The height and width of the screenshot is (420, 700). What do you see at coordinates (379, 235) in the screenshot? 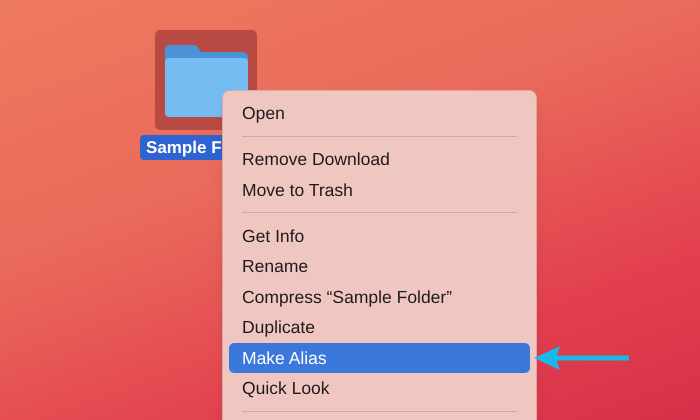
I see `menu-item: Get Info` at bounding box center [379, 235].